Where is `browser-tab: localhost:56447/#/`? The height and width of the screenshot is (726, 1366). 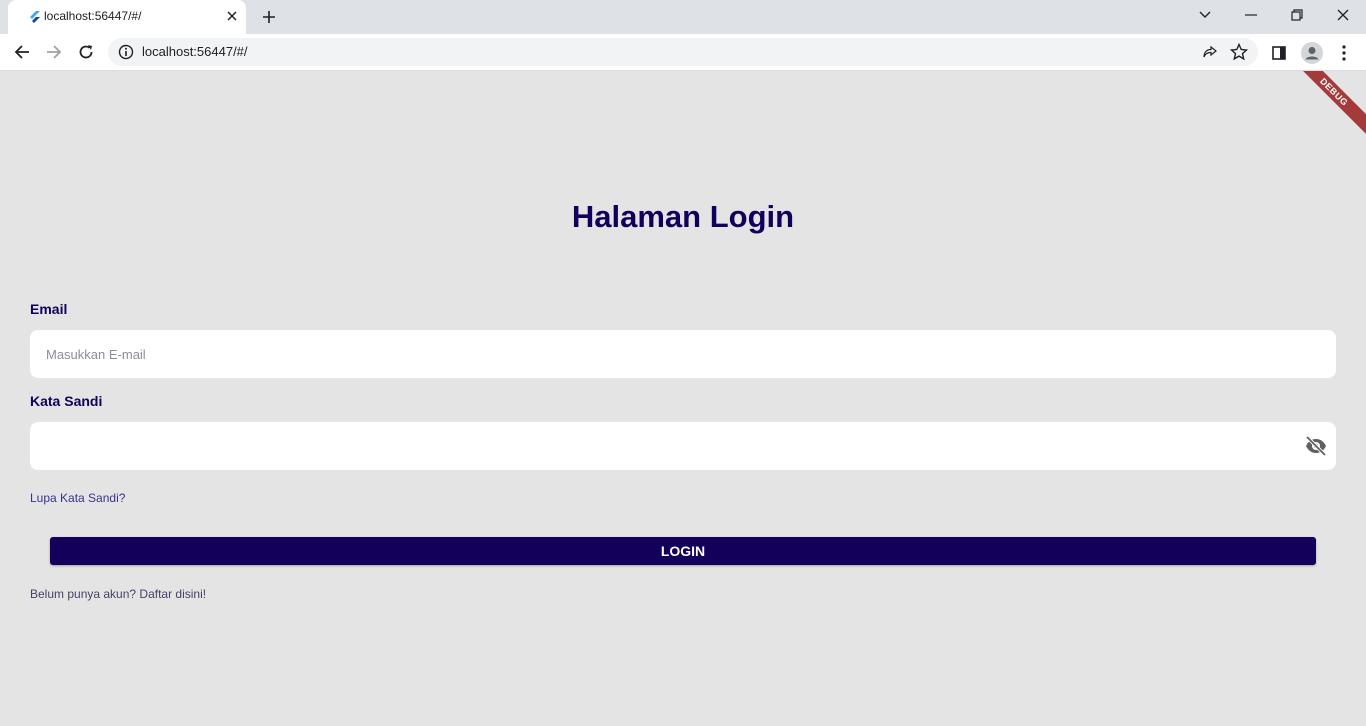
browser-tab: localhost:56447/#/ is located at coordinates (127, 17).